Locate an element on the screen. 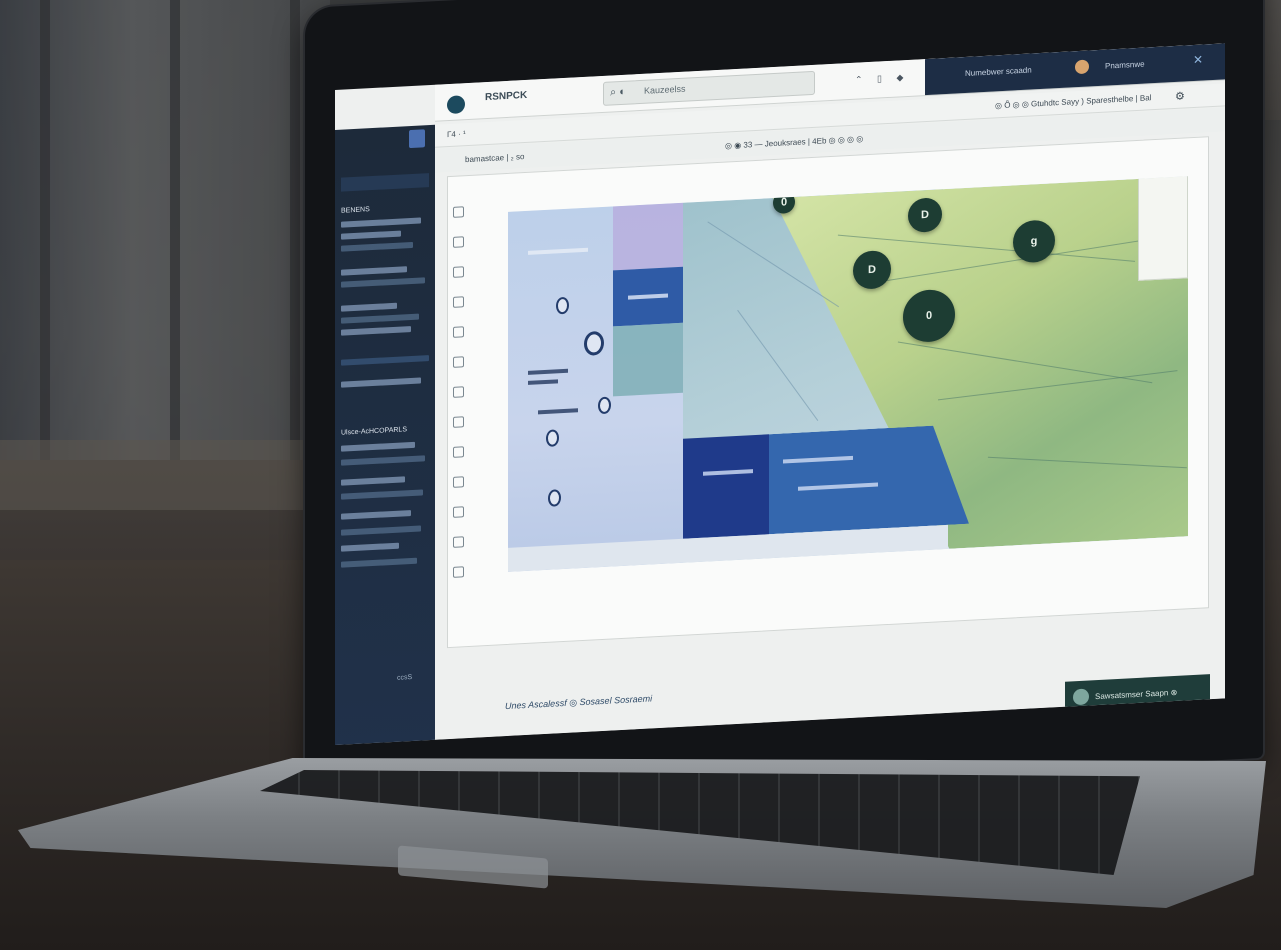 The height and width of the screenshot is (950, 1281). sidebar-logo is located at coordinates (417, 139).